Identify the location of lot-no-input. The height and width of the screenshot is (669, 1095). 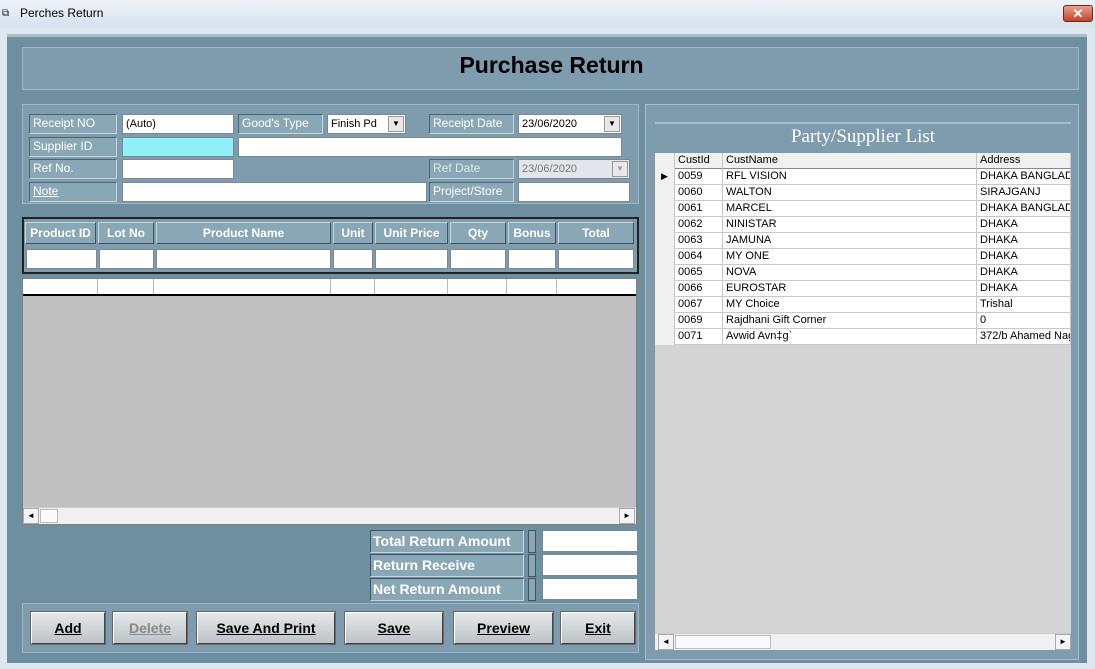
(126, 259).